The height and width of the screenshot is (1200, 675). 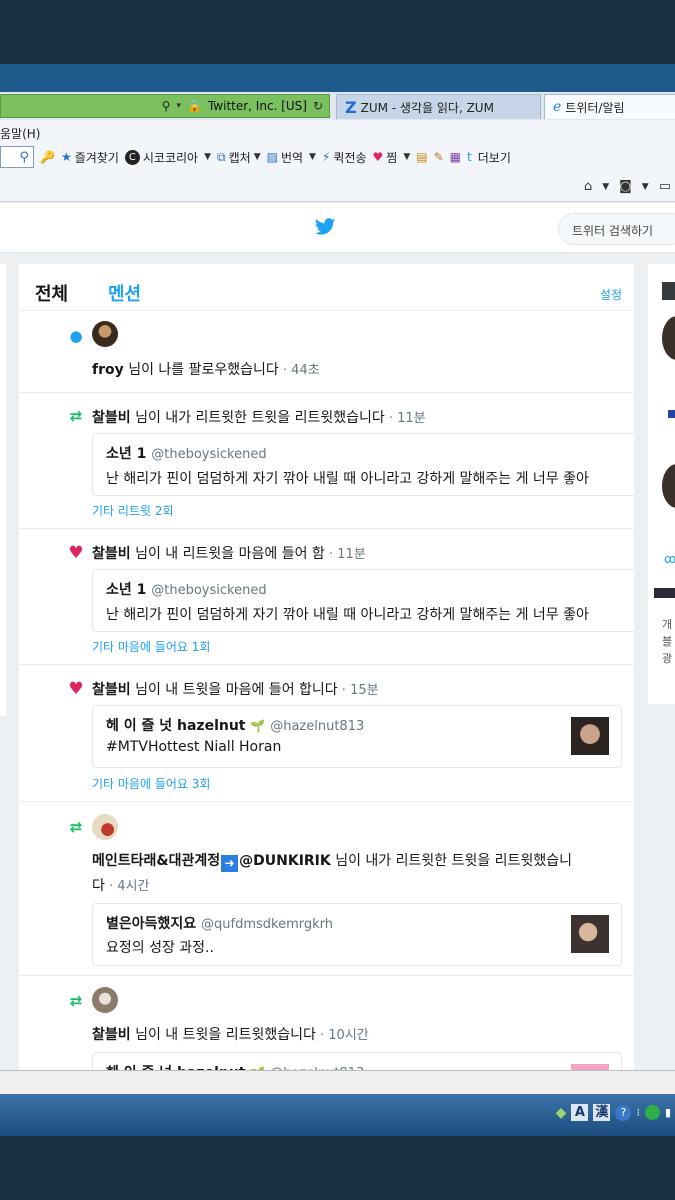 I want to click on heart-icon: ♥, so click(x=378, y=157).